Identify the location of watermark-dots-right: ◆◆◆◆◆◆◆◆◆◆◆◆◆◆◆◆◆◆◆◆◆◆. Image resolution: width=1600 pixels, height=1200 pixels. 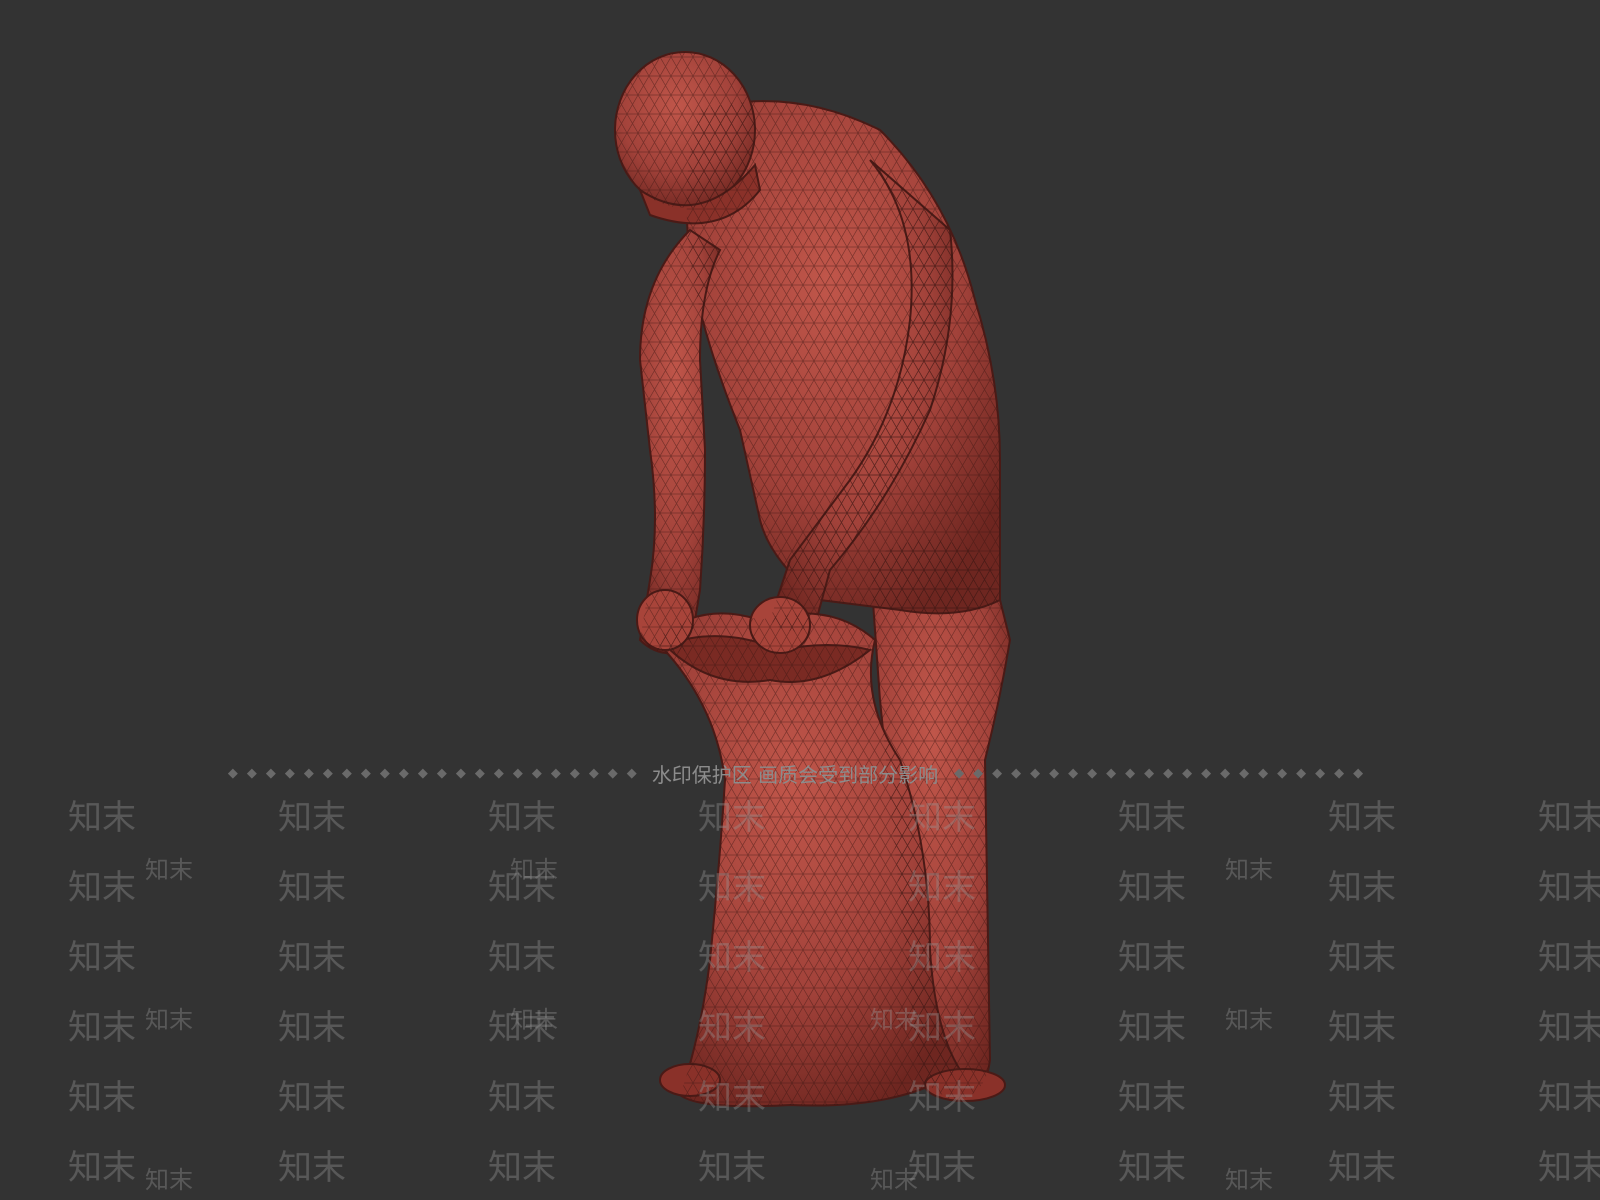
(1163, 773).